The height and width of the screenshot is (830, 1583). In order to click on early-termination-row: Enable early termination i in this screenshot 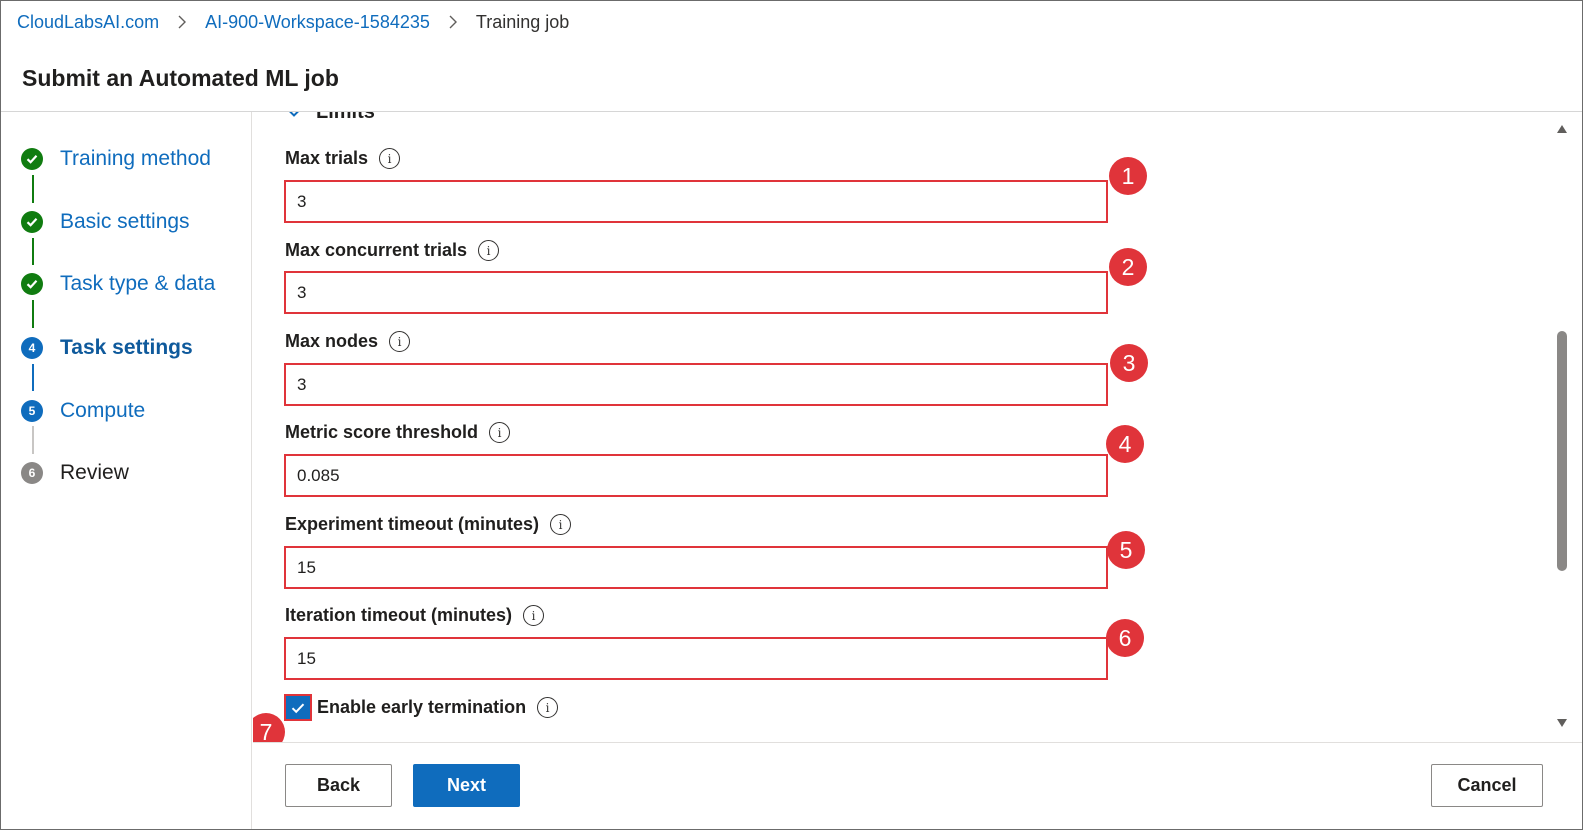, I will do `click(421, 707)`.